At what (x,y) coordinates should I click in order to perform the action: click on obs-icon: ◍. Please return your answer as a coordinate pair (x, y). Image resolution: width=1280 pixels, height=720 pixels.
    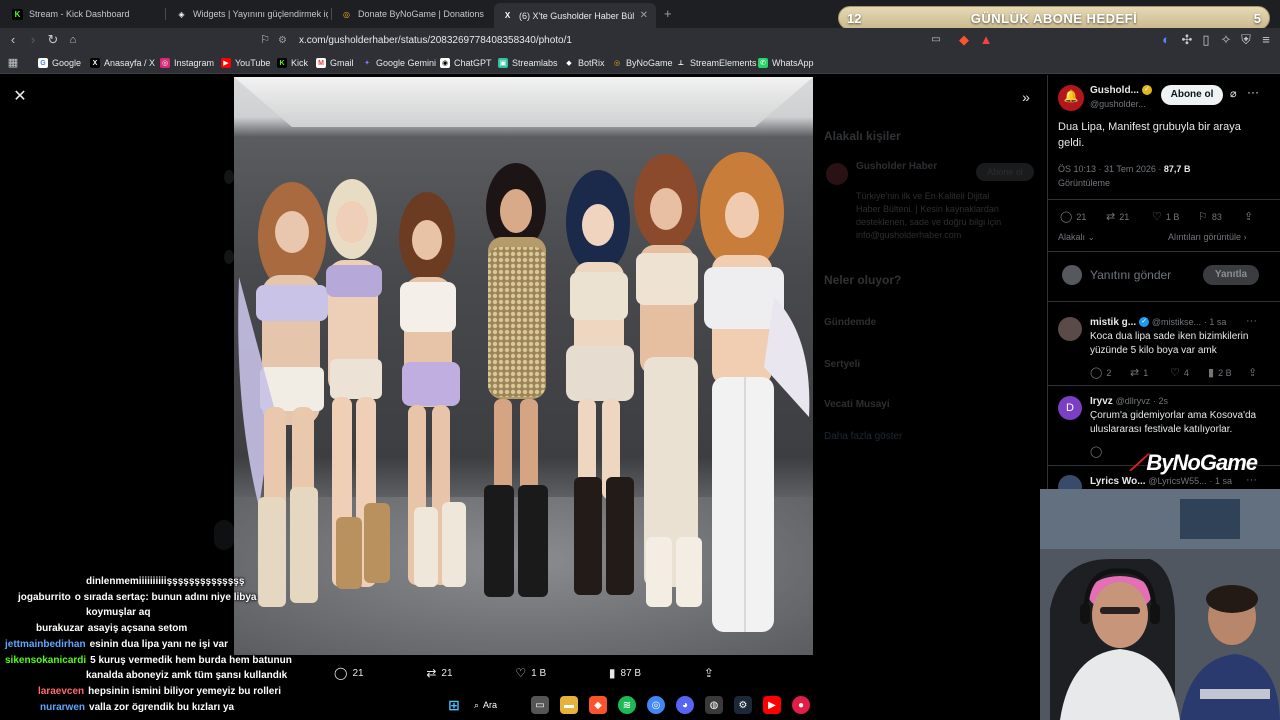
    Looking at the image, I should click on (714, 705).